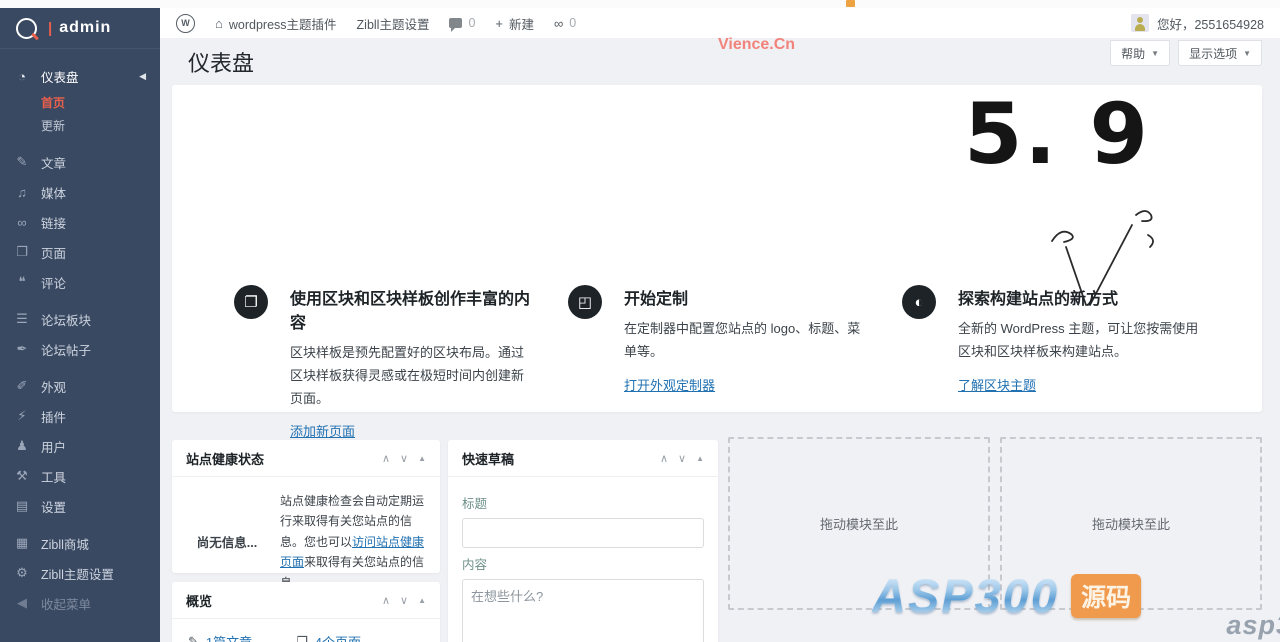 The image size is (1280, 642). I want to click on sidebar-item-links: ∞ 链接, so click(80, 222).